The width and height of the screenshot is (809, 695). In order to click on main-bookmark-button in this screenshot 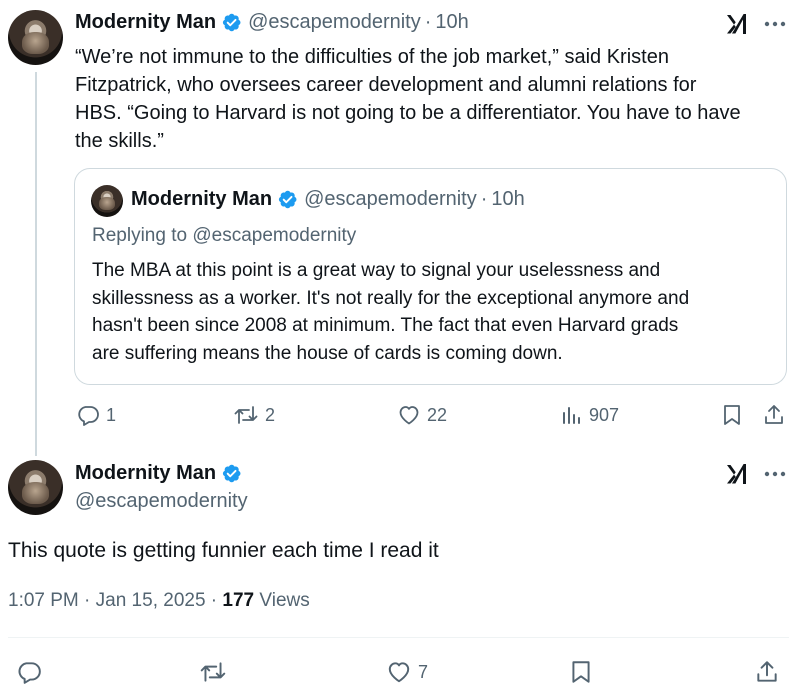, I will do `click(581, 672)`.